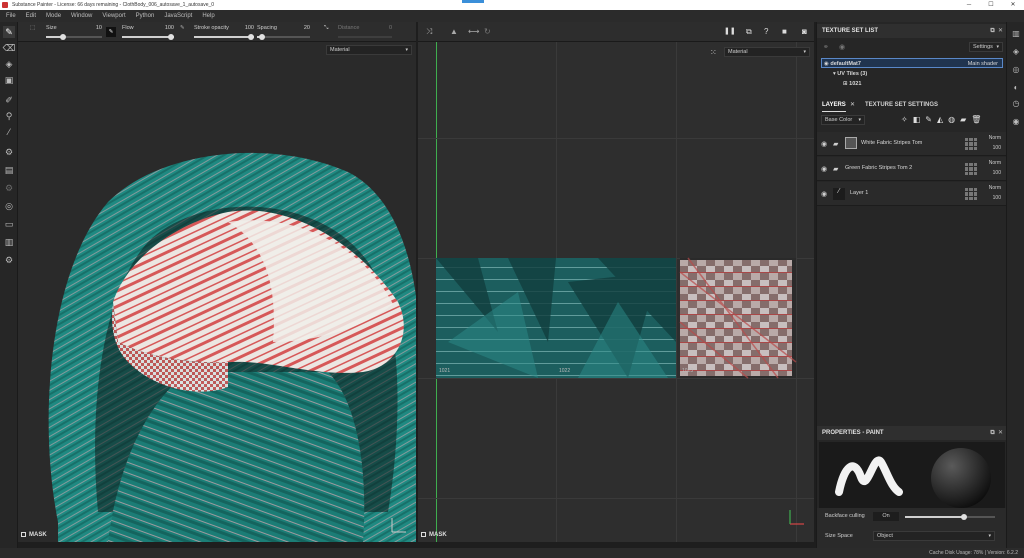 The image size is (1024, 558). Describe the element at coordinates (434, 535) in the screenshot. I see `viewport-2d-mask-label: MASK` at that location.